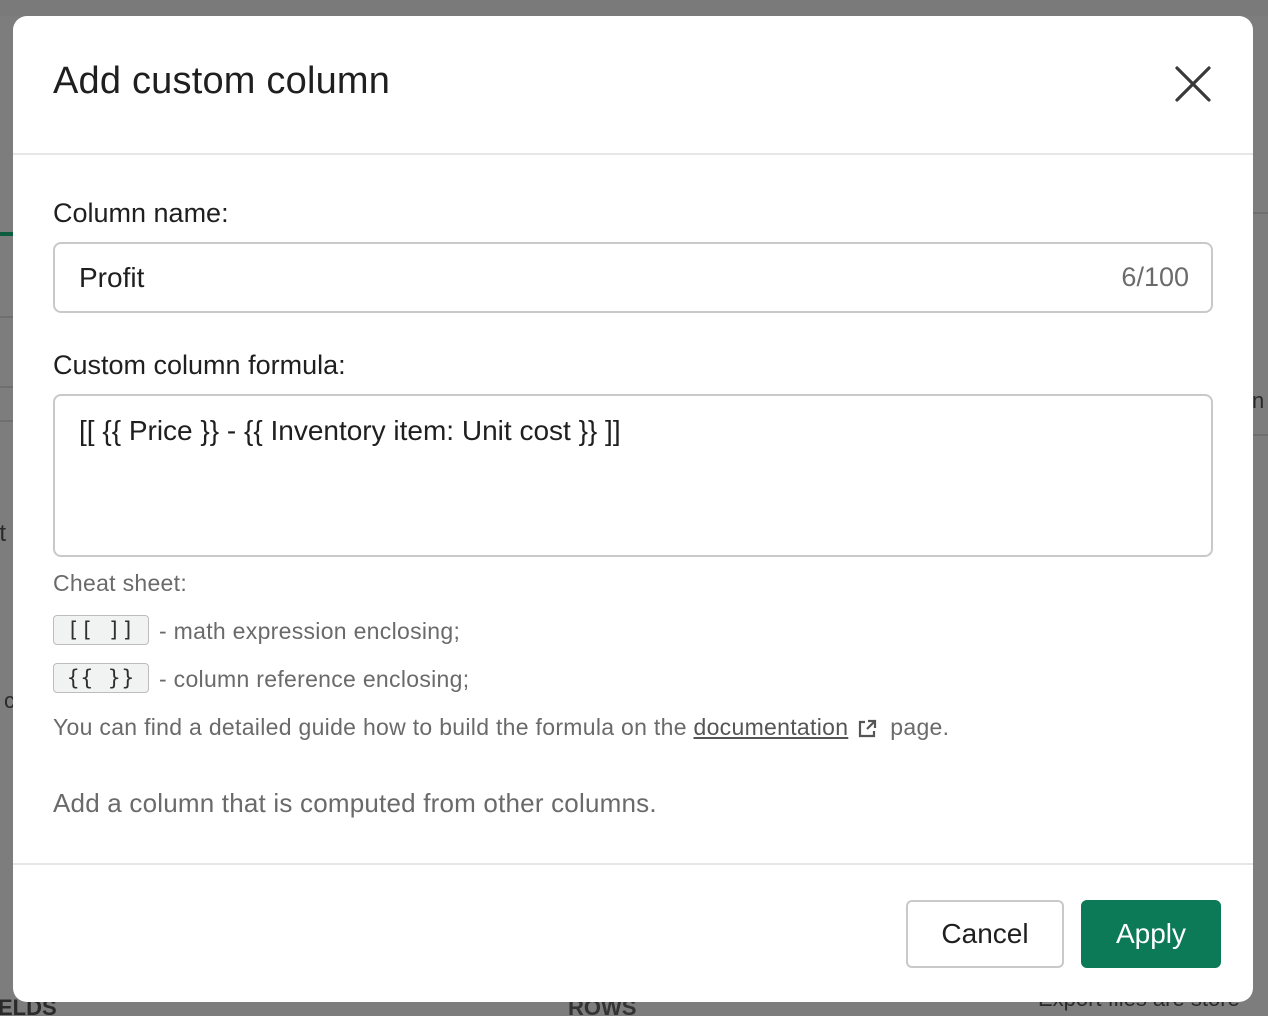 This screenshot has height=1016, width=1268. I want to click on cheat-sheet-title: Cheat sheet:, so click(120, 583).